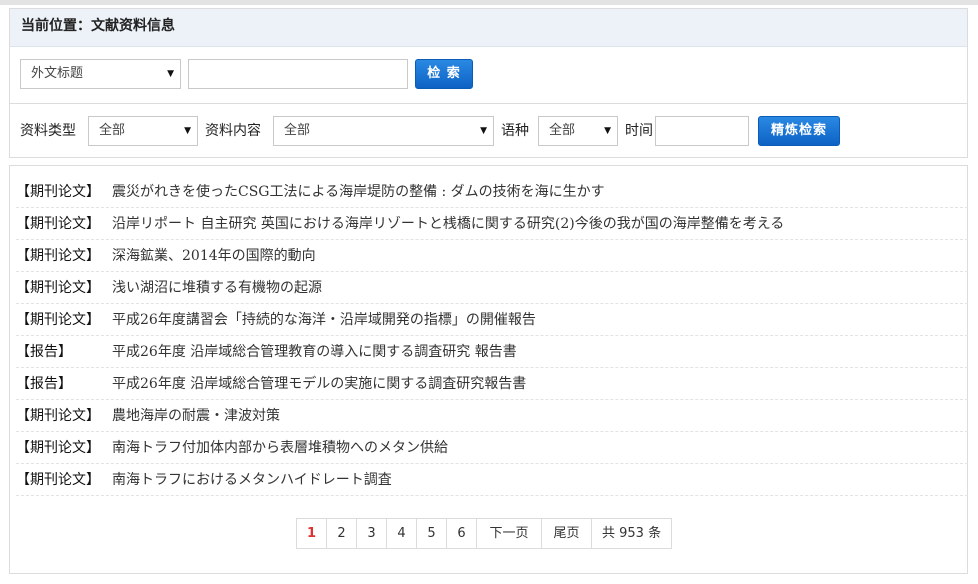 The image size is (978, 584). Describe the element at coordinates (324, 320) in the screenshot. I see `item-title-link: 平成26年度講習会「持続的な海洋・沿岸域開発の指標」の開催報告` at that location.